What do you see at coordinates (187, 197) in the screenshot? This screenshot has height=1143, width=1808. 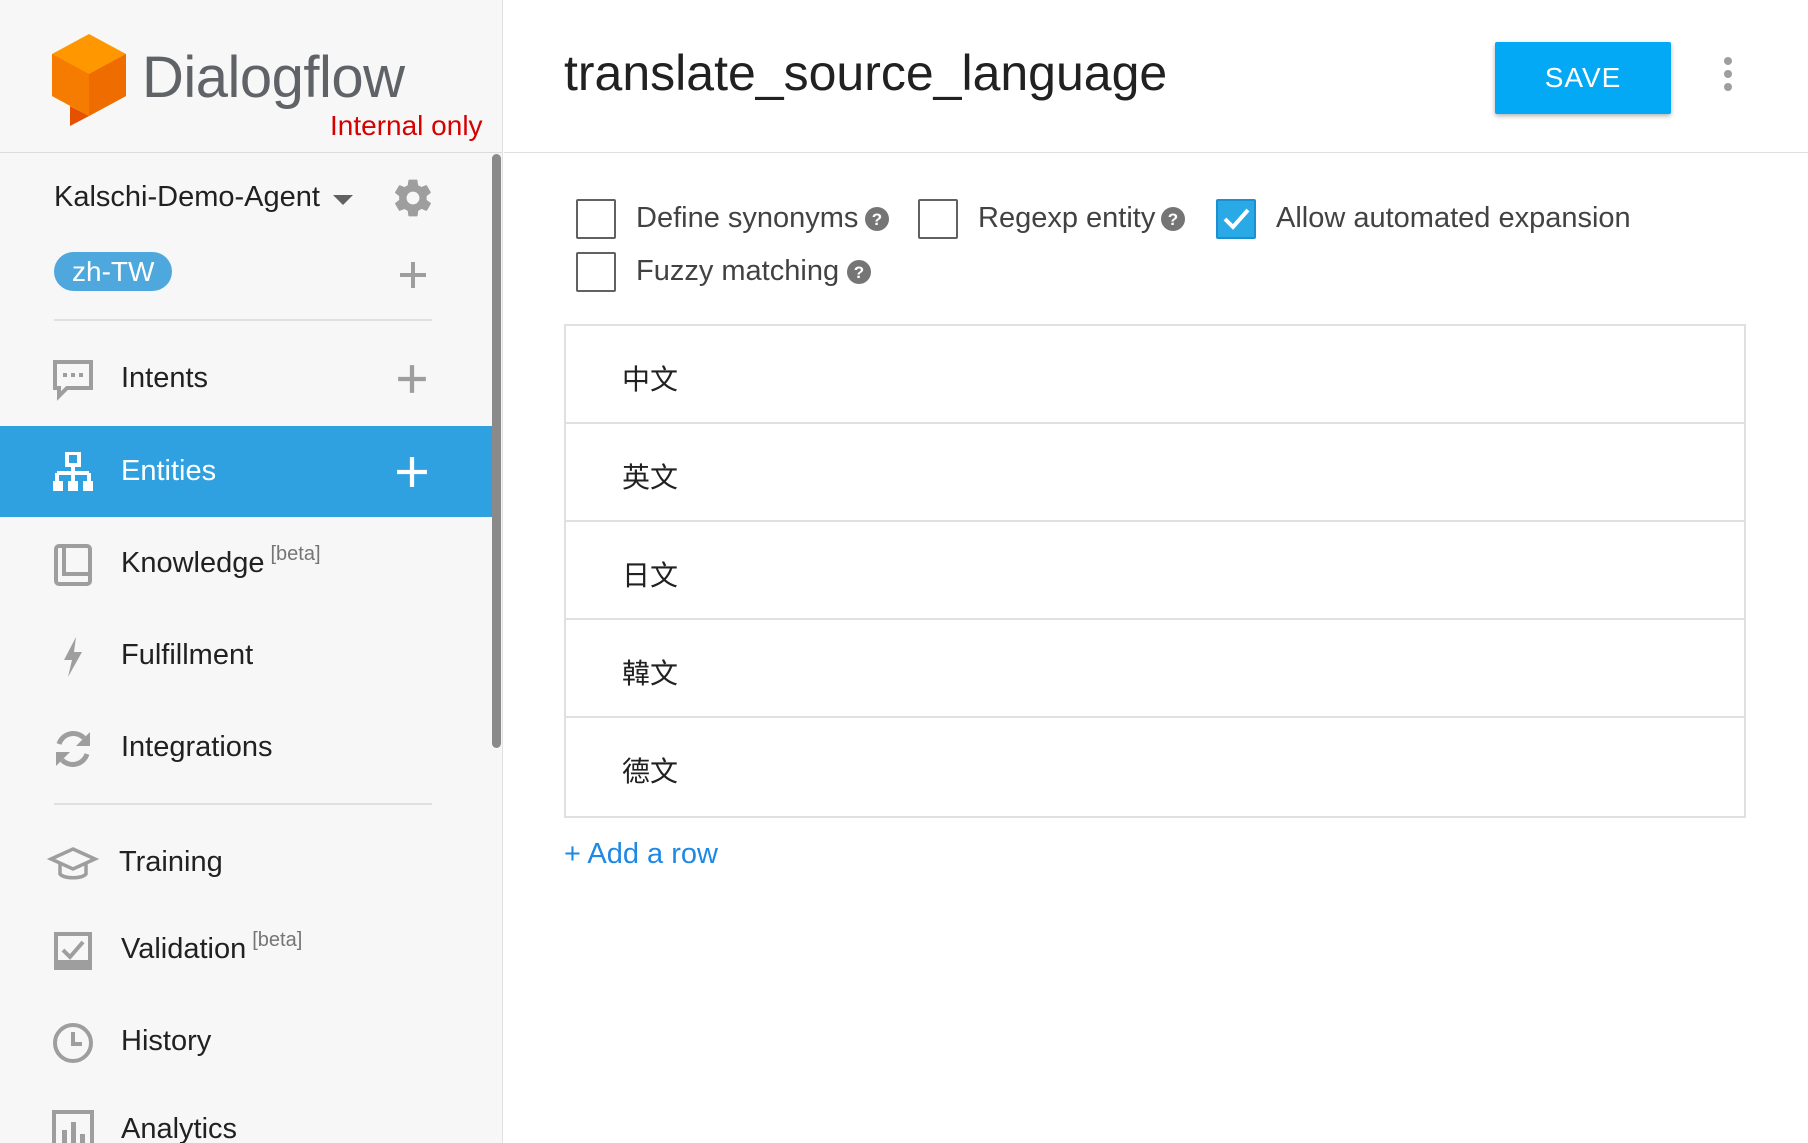 I see `agent-selector: Kalschi-Demo-Agent` at bounding box center [187, 197].